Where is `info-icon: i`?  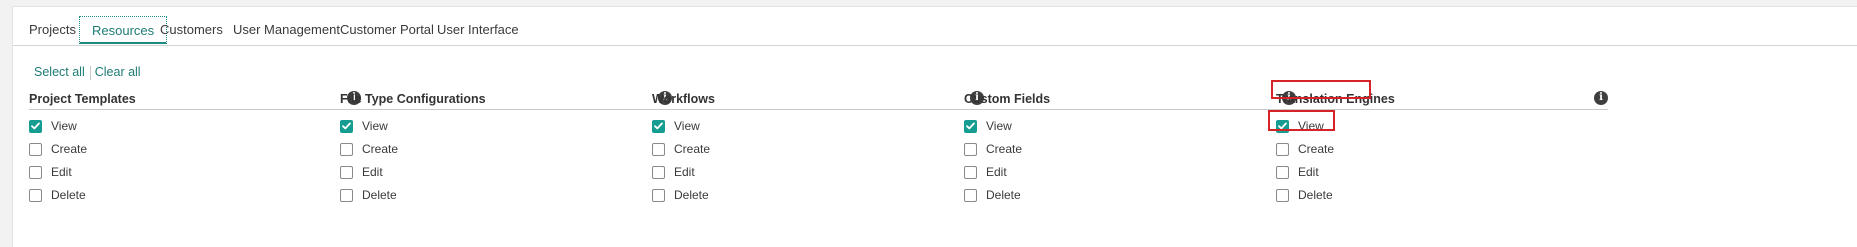
info-icon: i is located at coordinates (1601, 98).